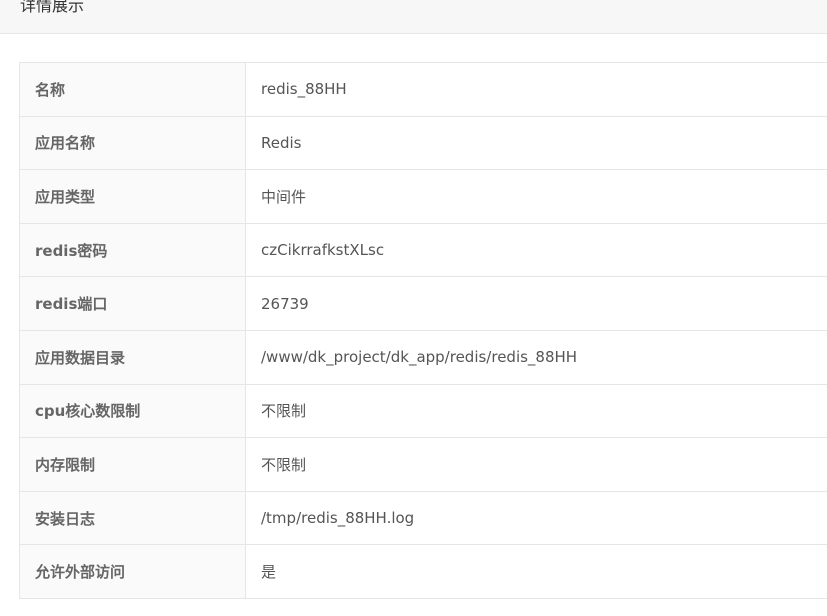 Image resolution: width=827 pixels, height=616 pixels. I want to click on field-value: Redis, so click(536, 143).